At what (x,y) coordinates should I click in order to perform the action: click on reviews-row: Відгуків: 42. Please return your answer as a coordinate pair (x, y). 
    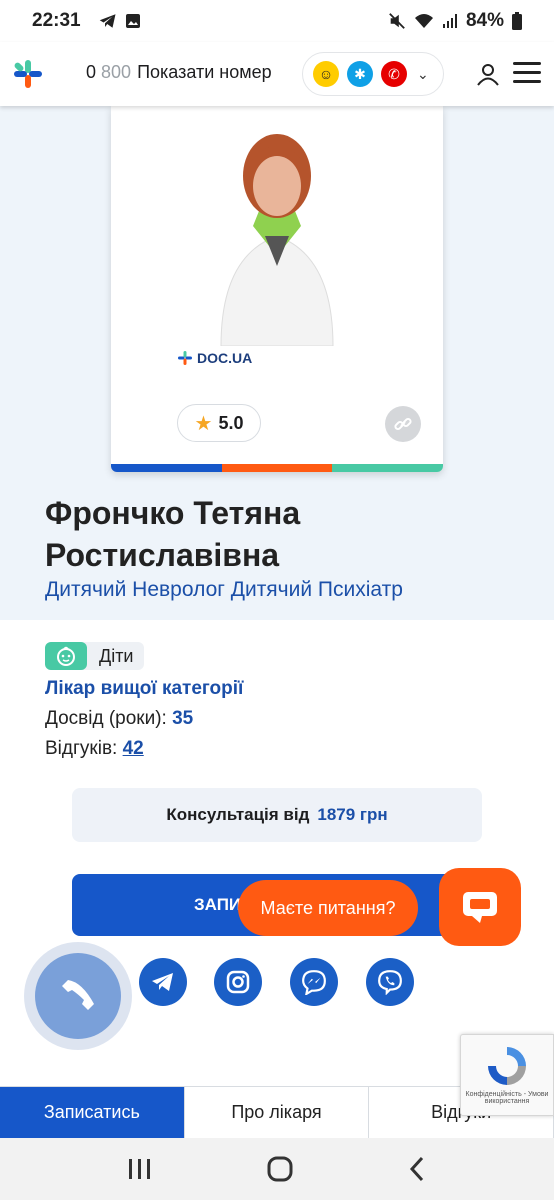
    Looking at the image, I should click on (94, 749).